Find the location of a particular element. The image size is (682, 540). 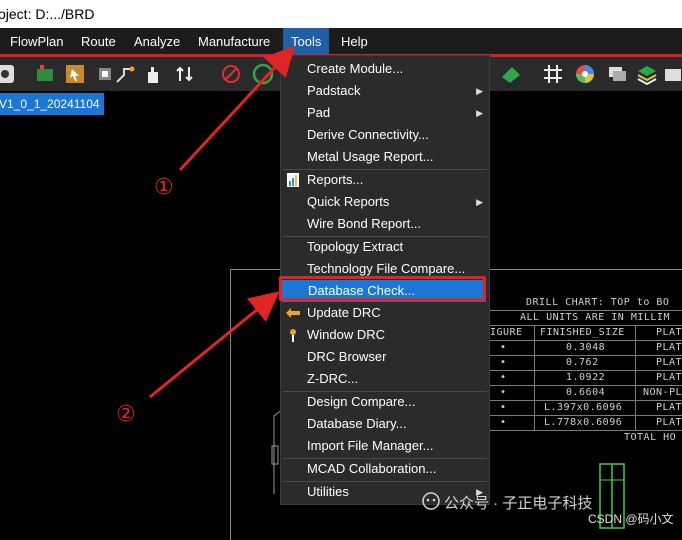

database-check-highlight is located at coordinates (382, 288).